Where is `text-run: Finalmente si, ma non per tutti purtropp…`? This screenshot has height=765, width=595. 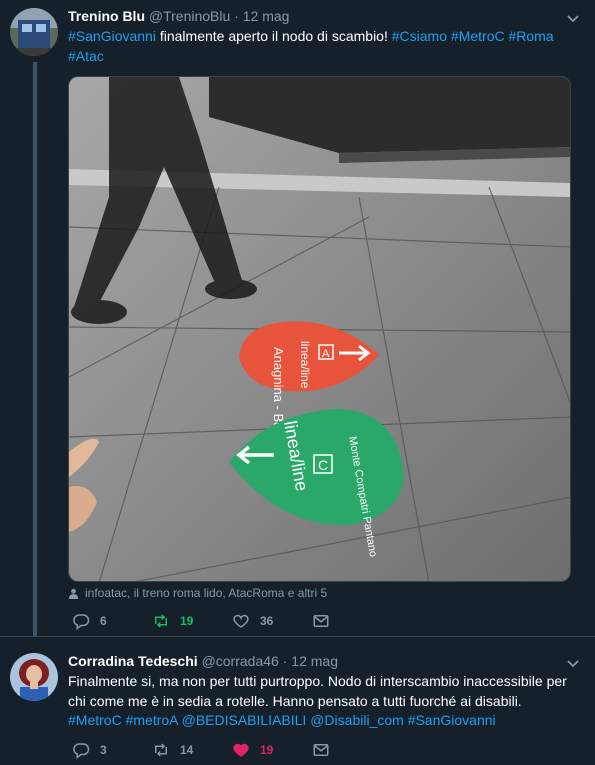 text-run: Finalmente si, ma non per tutti purtropp… is located at coordinates (317, 691).